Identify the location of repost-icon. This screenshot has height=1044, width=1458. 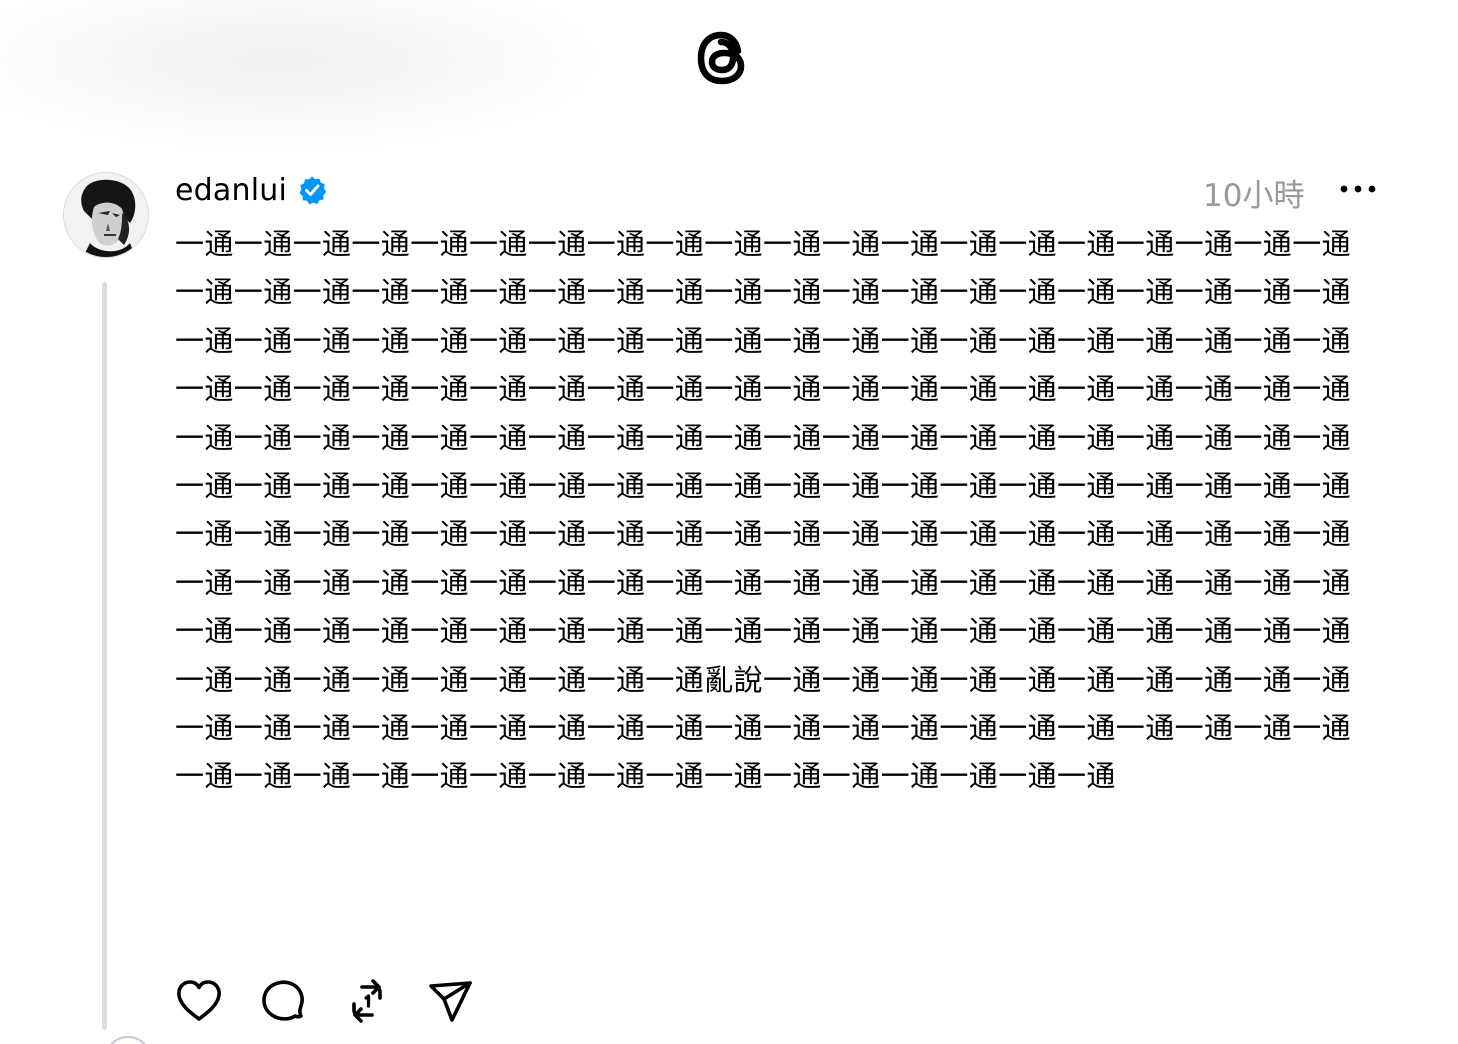
(367, 1001).